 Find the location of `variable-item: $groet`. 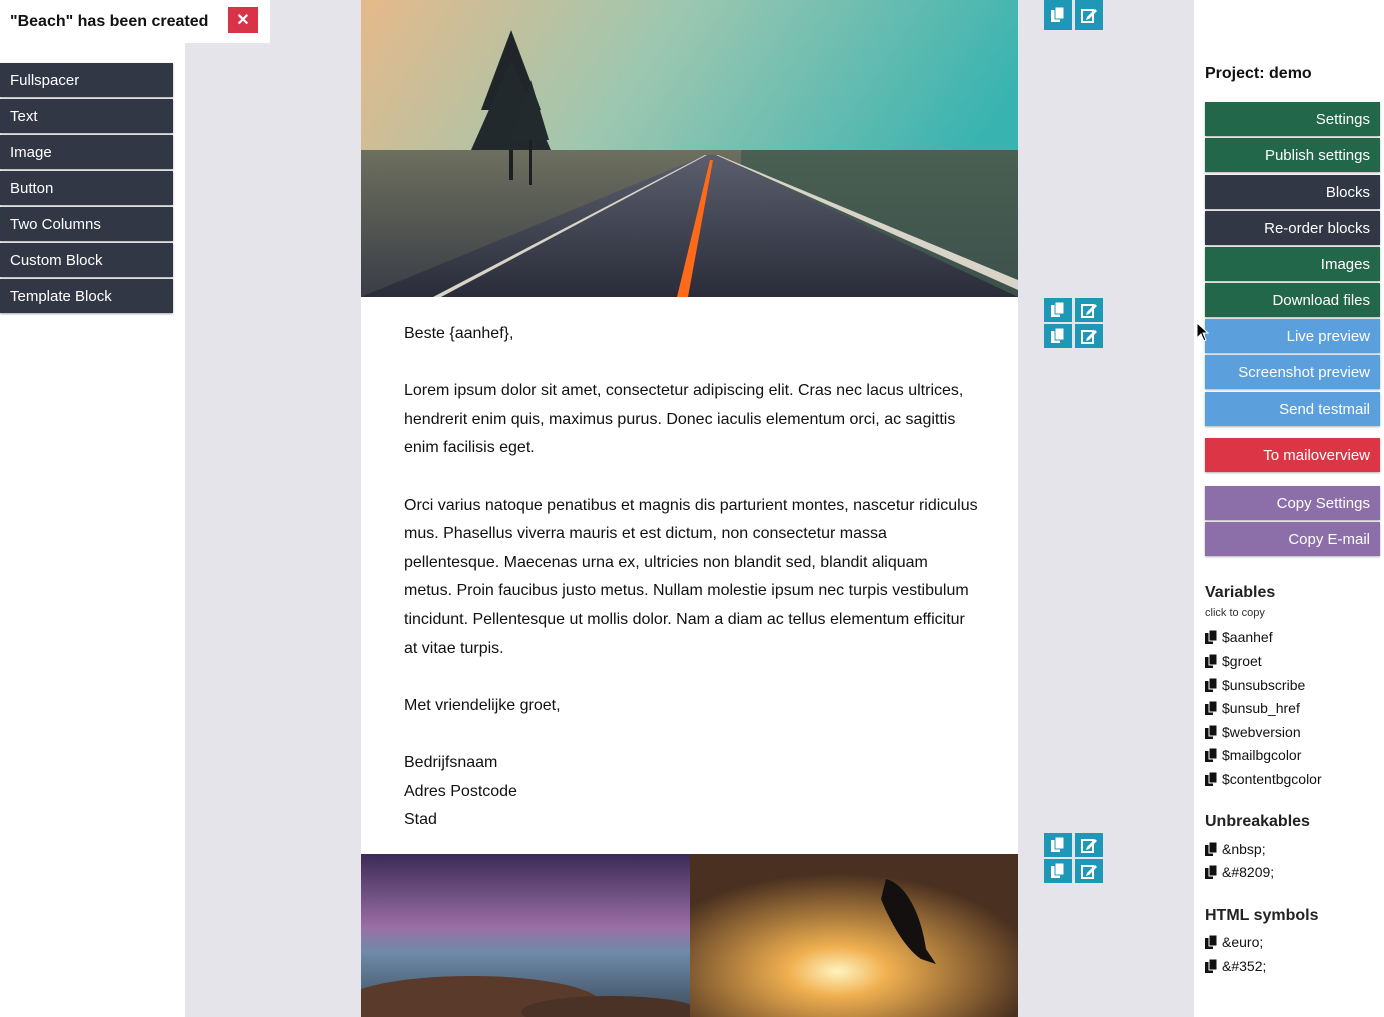

variable-item: $groet is located at coordinates (1233, 661).